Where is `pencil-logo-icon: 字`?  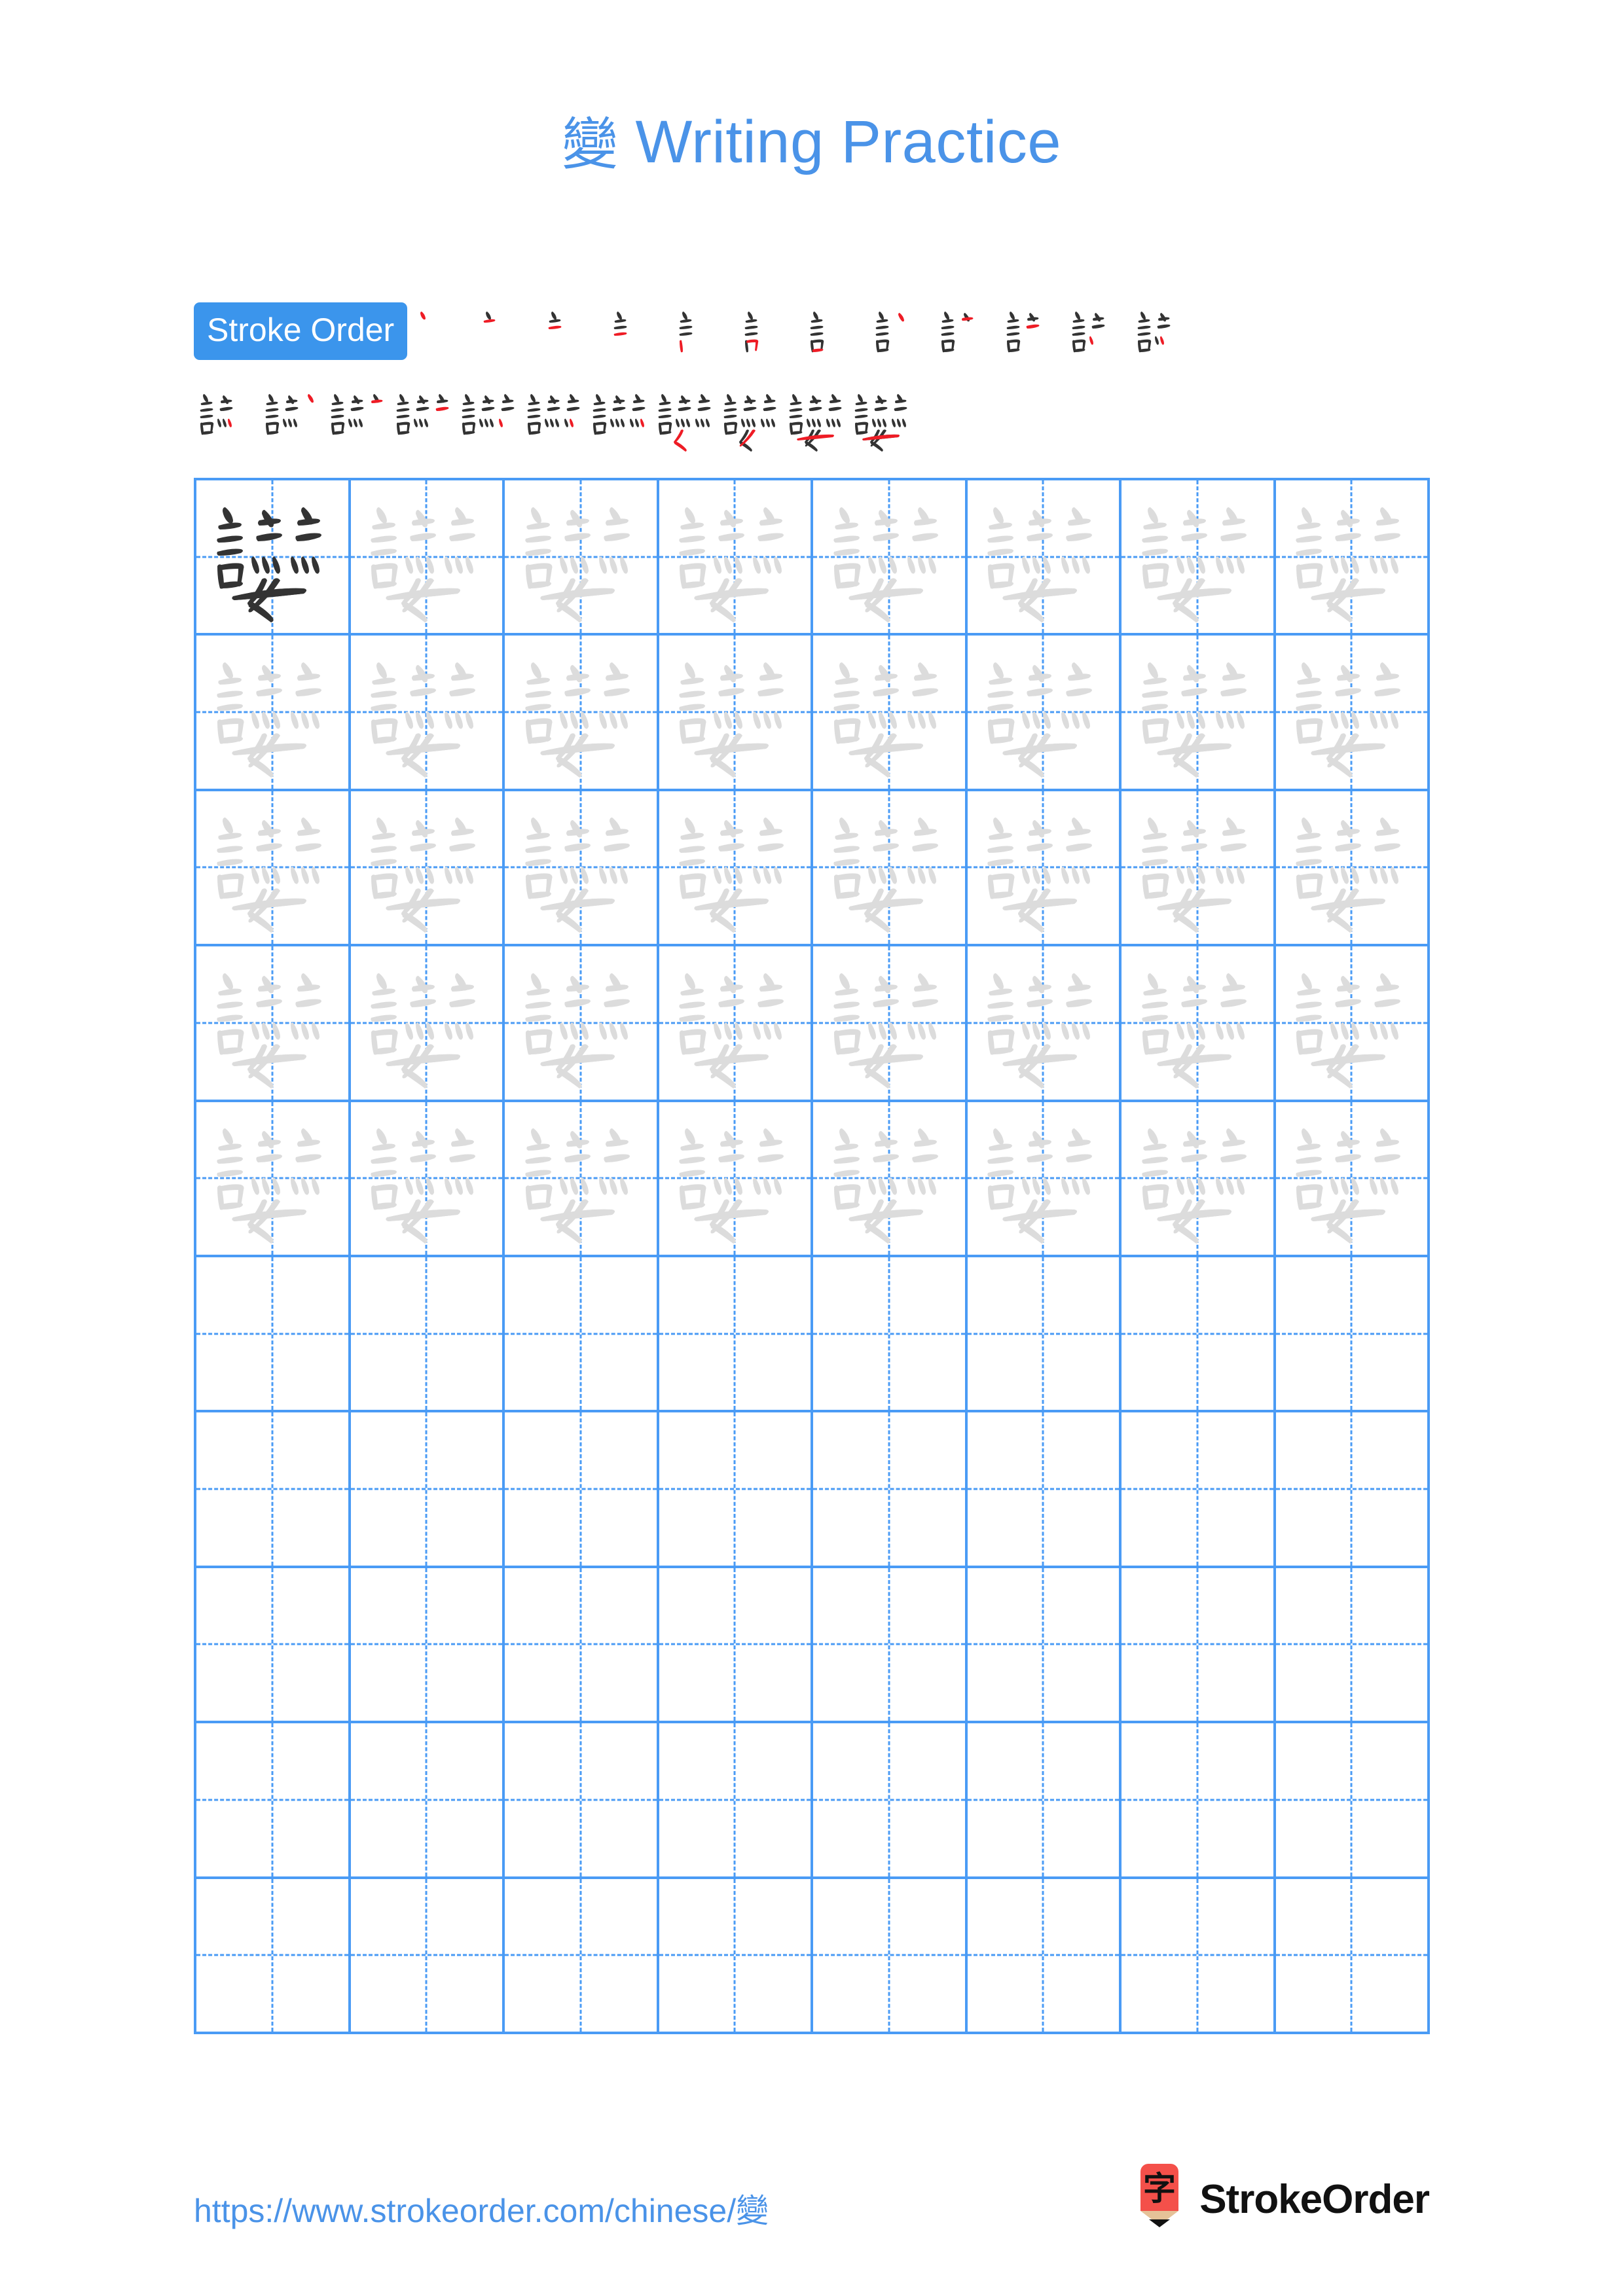 pencil-logo-icon: 字 is located at coordinates (1159, 2195).